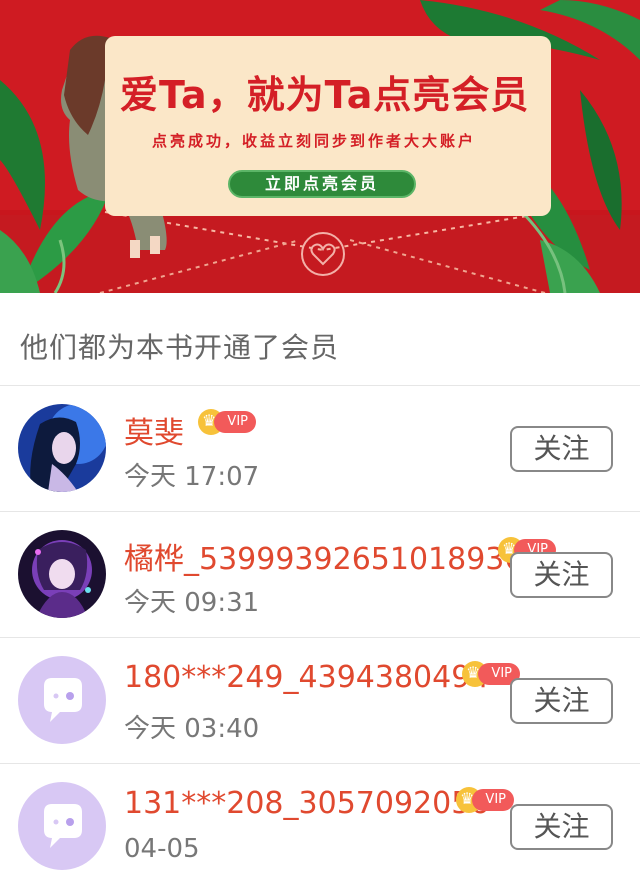 This screenshot has width=640, height=891. What do you see at coordinates (323, 254) in the screenshot?
I see `heart-seal-icon` at bounding box center [323, 254].